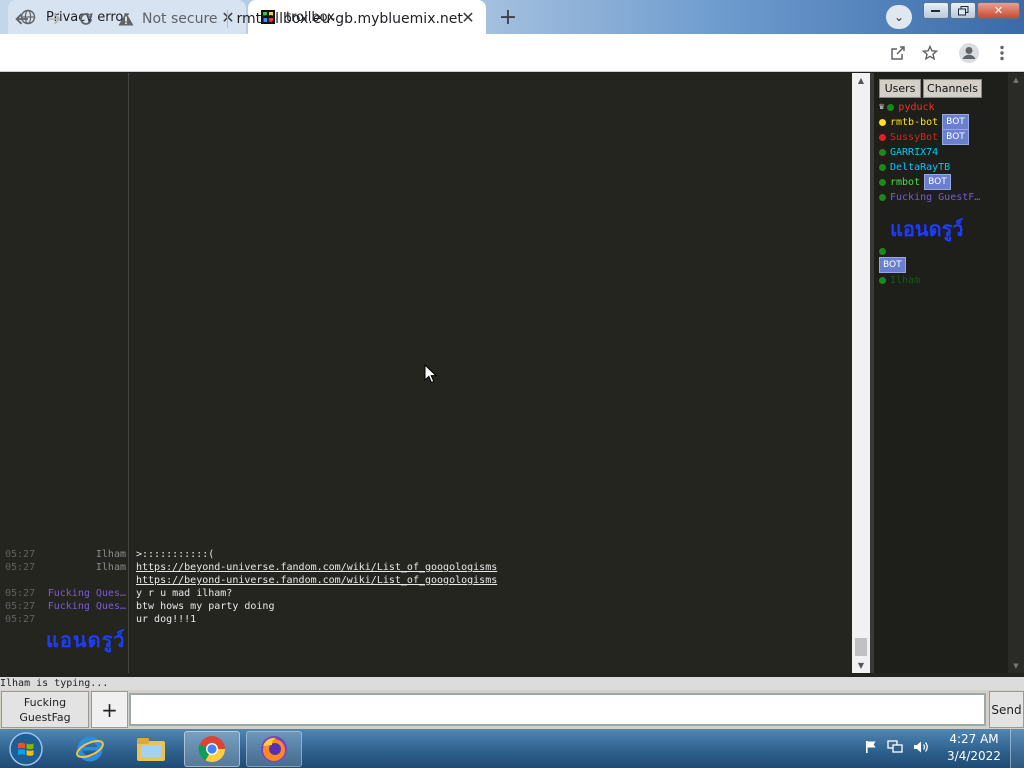 This screenshot has height=768, width=1024. Describe the element at coordinates (861, 373) in the screenshot. I see `chat-scrollbar: ▲ ▼` at that location.